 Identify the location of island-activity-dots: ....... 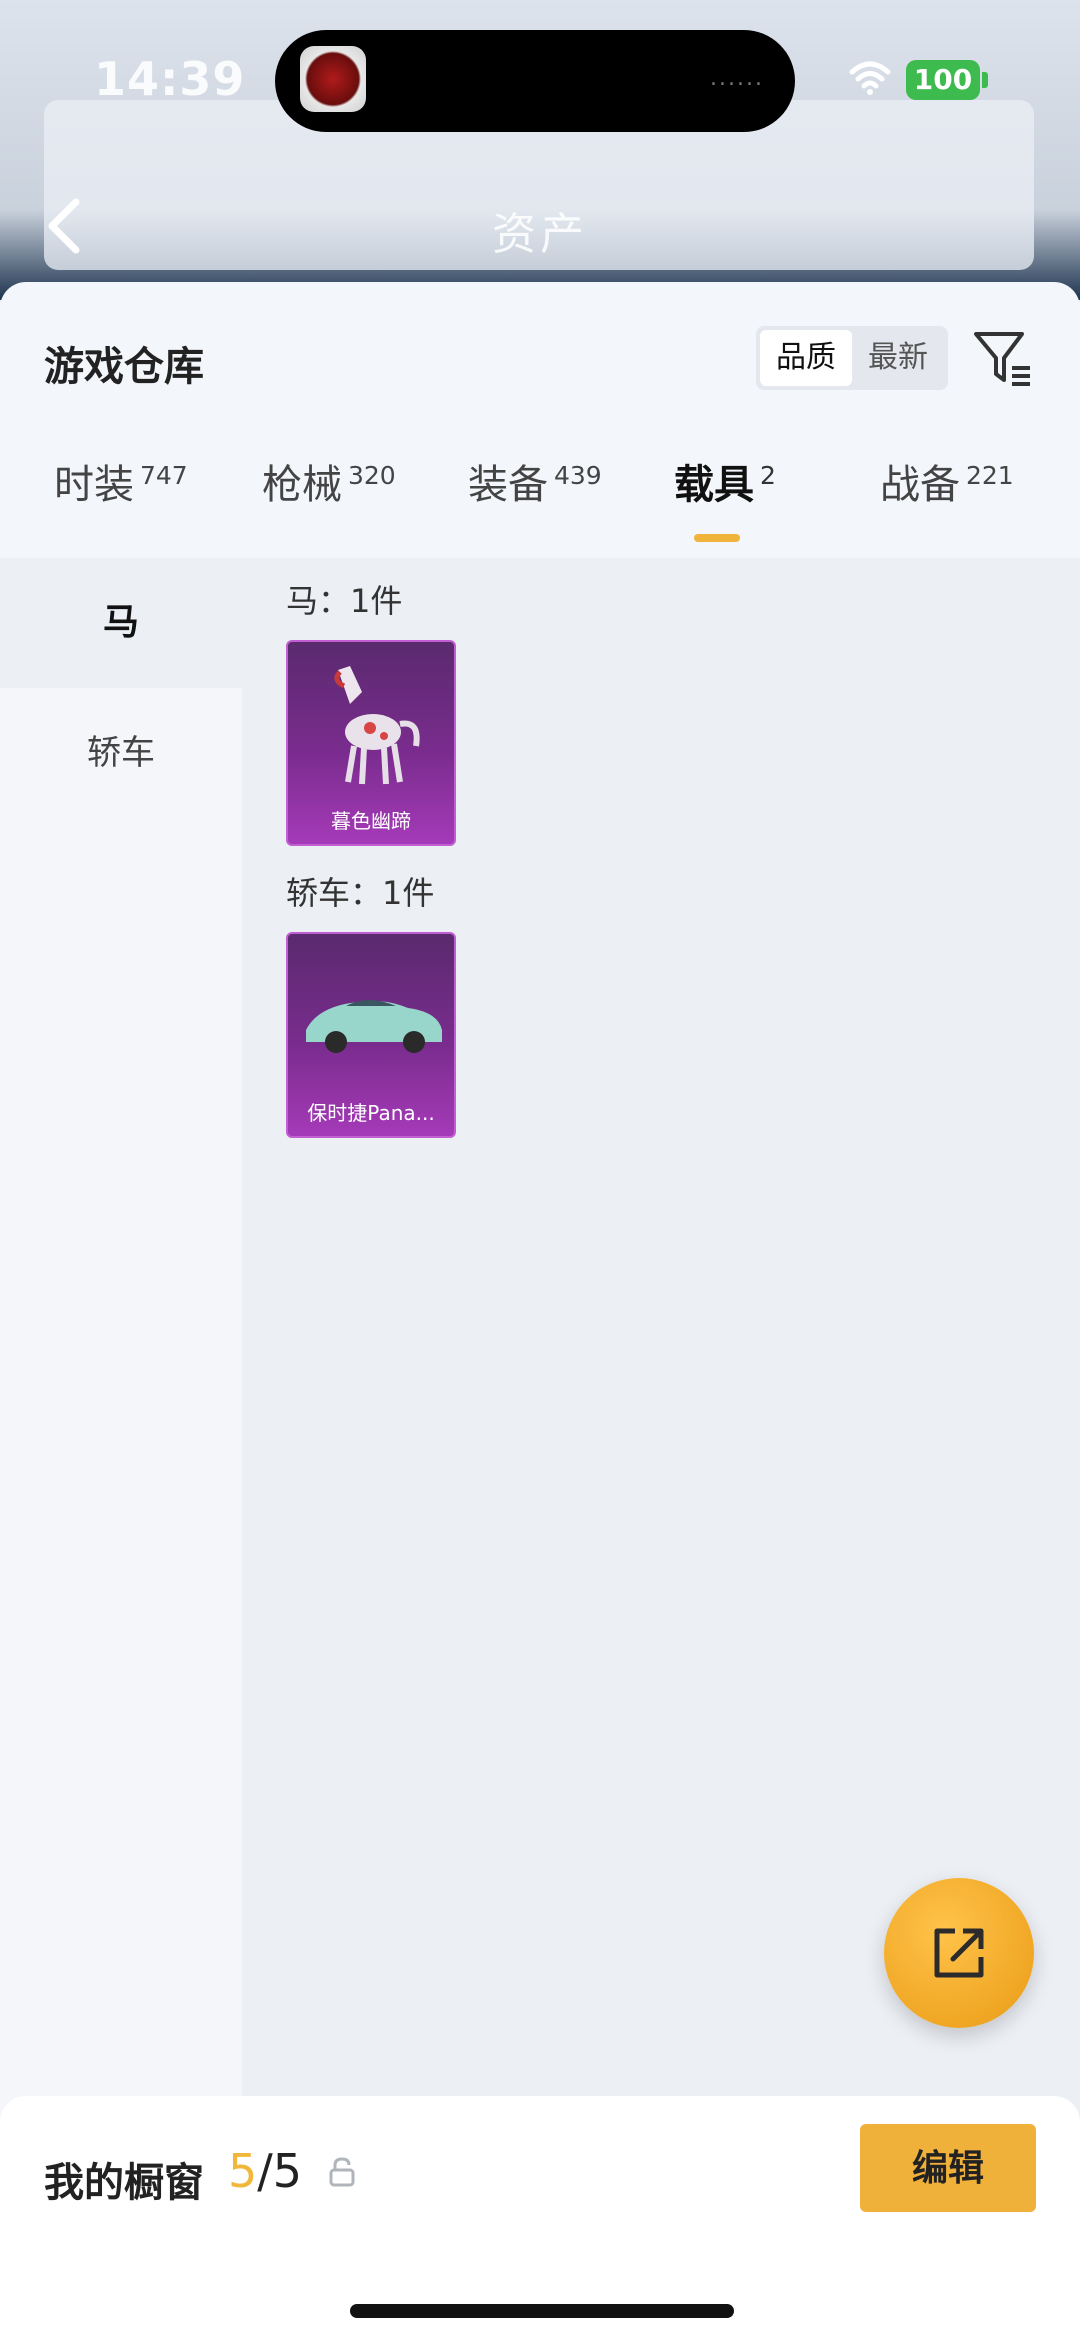
(737, 78).